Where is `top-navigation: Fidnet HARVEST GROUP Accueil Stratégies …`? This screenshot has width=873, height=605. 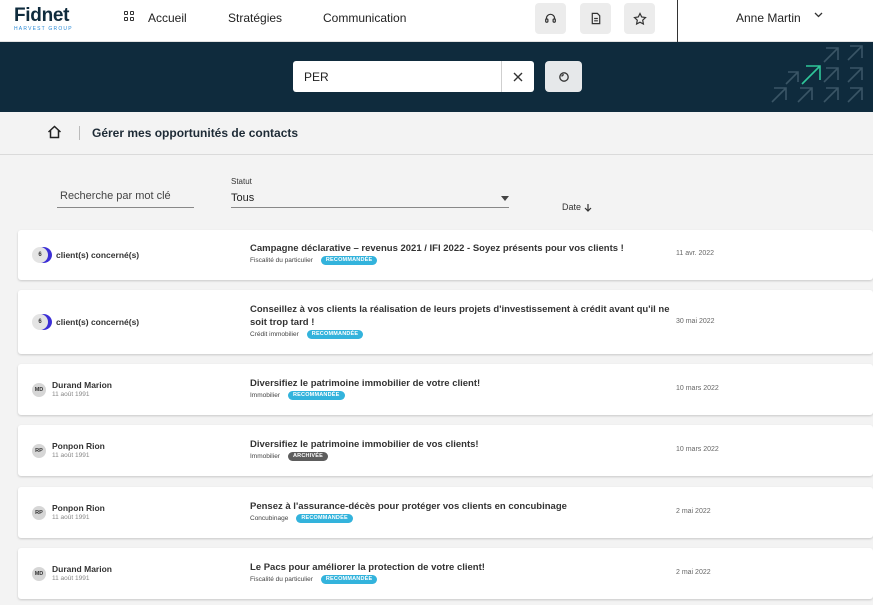
top-navigation: Fidnet HARVEST GROUP Accueil Stratégies … is located at coordinates (436, 21).